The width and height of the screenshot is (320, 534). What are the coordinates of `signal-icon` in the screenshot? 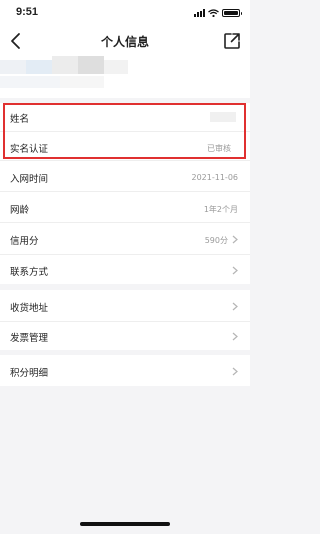 It's located at (199, 13).